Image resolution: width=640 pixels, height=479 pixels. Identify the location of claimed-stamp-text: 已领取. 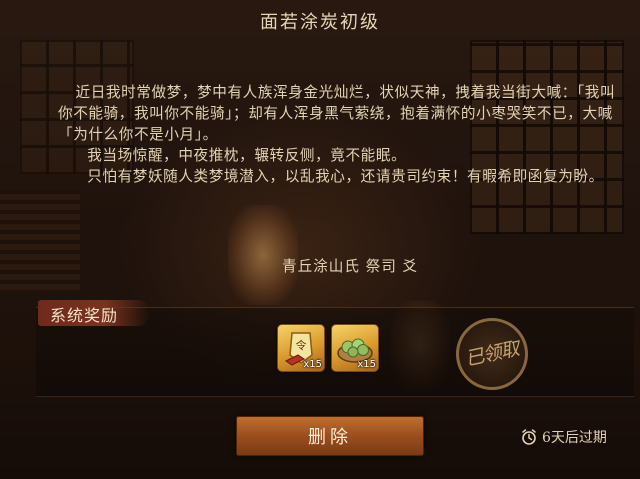
(492, 354).